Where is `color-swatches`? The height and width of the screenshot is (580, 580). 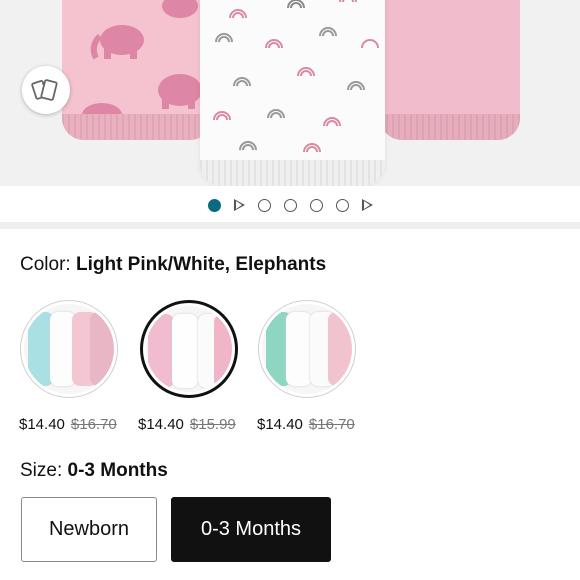
color-swatches is located at coordinates (200, 350).